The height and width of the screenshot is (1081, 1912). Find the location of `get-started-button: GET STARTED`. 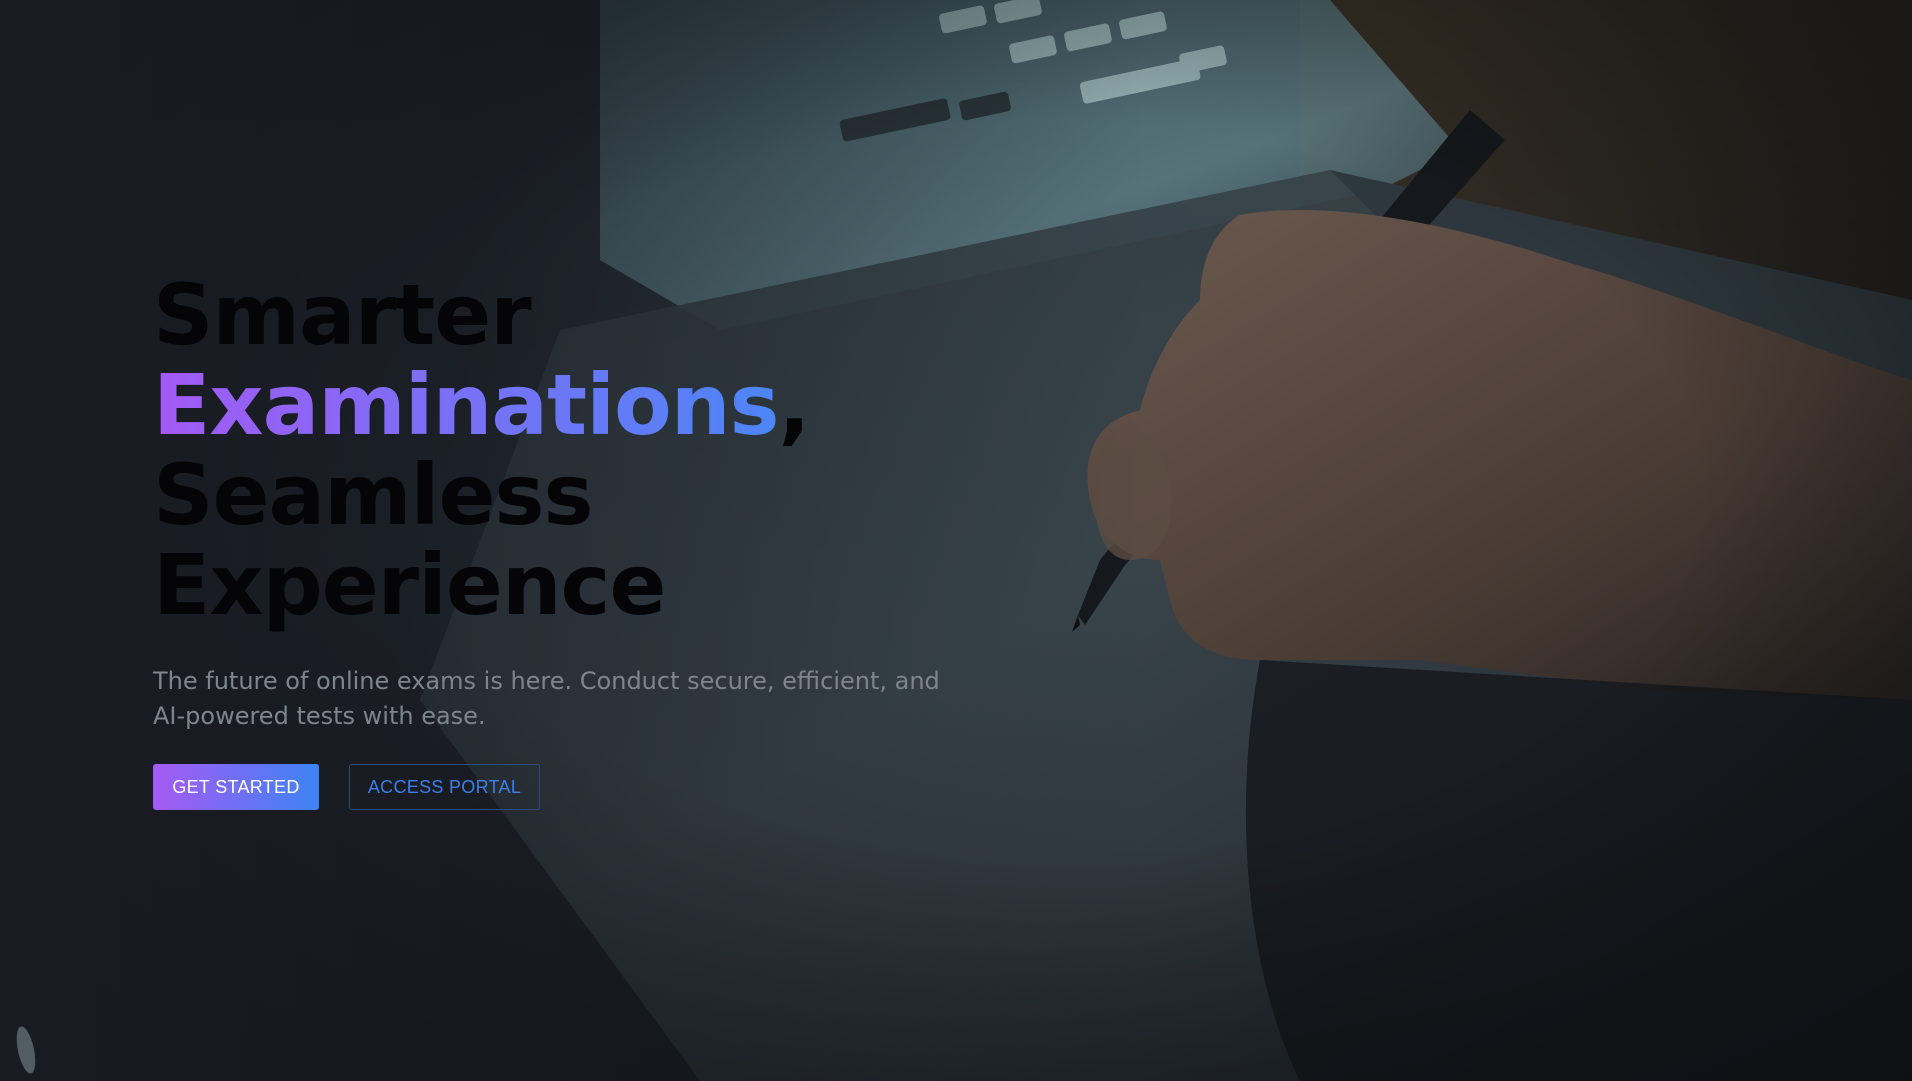

get-started-button: GET STARTED is located at coordinates (236, 787).